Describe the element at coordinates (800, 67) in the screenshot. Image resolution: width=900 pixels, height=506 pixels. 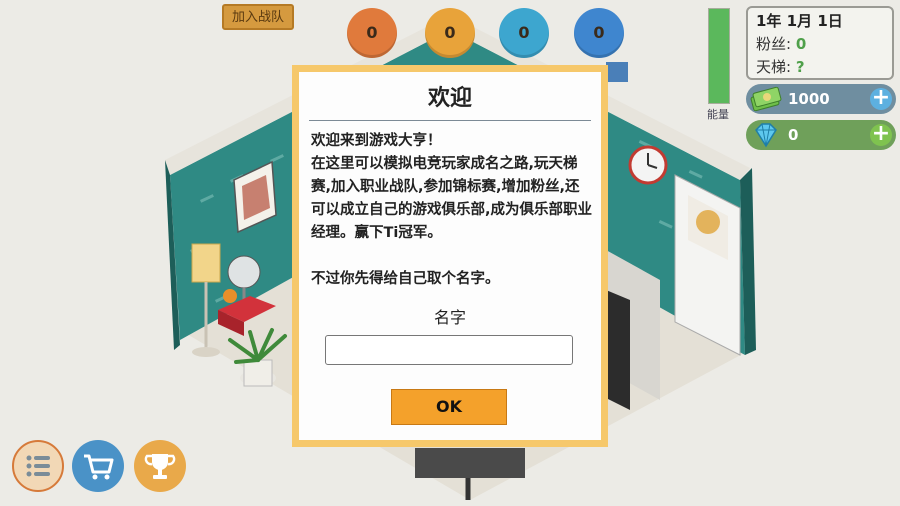
I see `ladder-value: ?` at that location.